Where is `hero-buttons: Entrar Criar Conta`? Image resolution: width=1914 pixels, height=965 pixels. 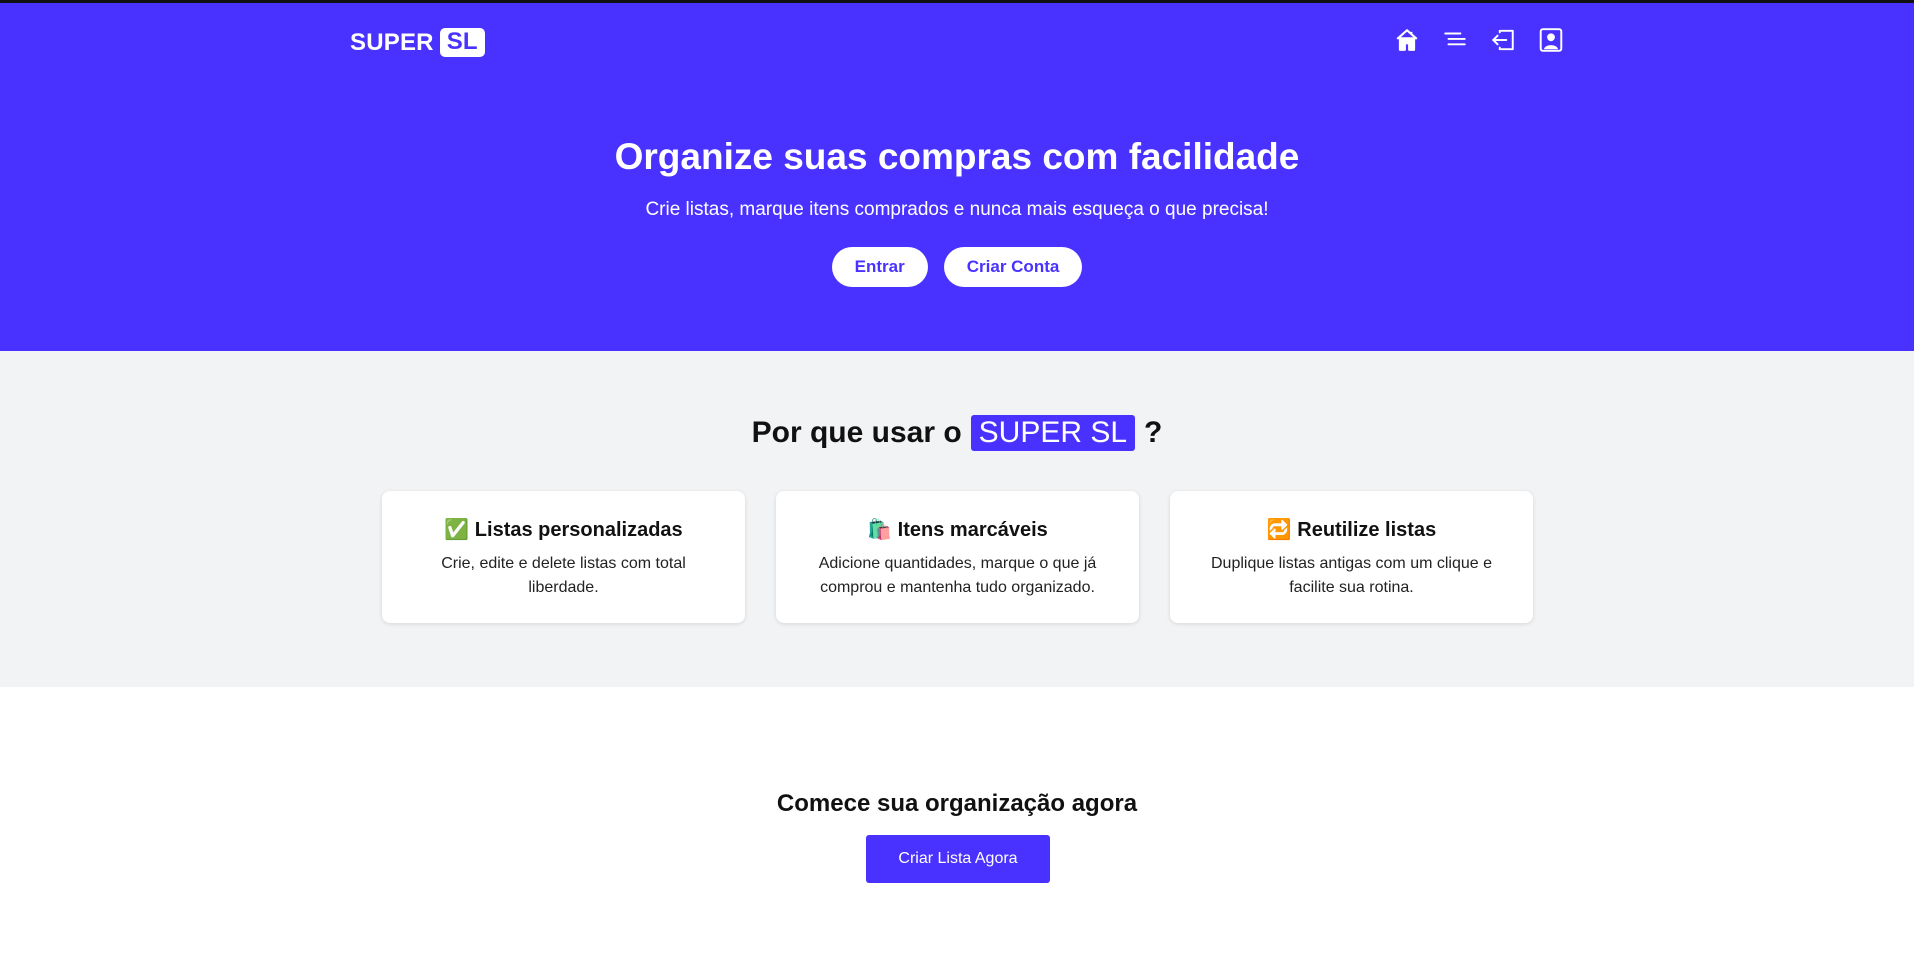
hero-buttons: Entrar Criar Conta is located at coordinates (957, 267).